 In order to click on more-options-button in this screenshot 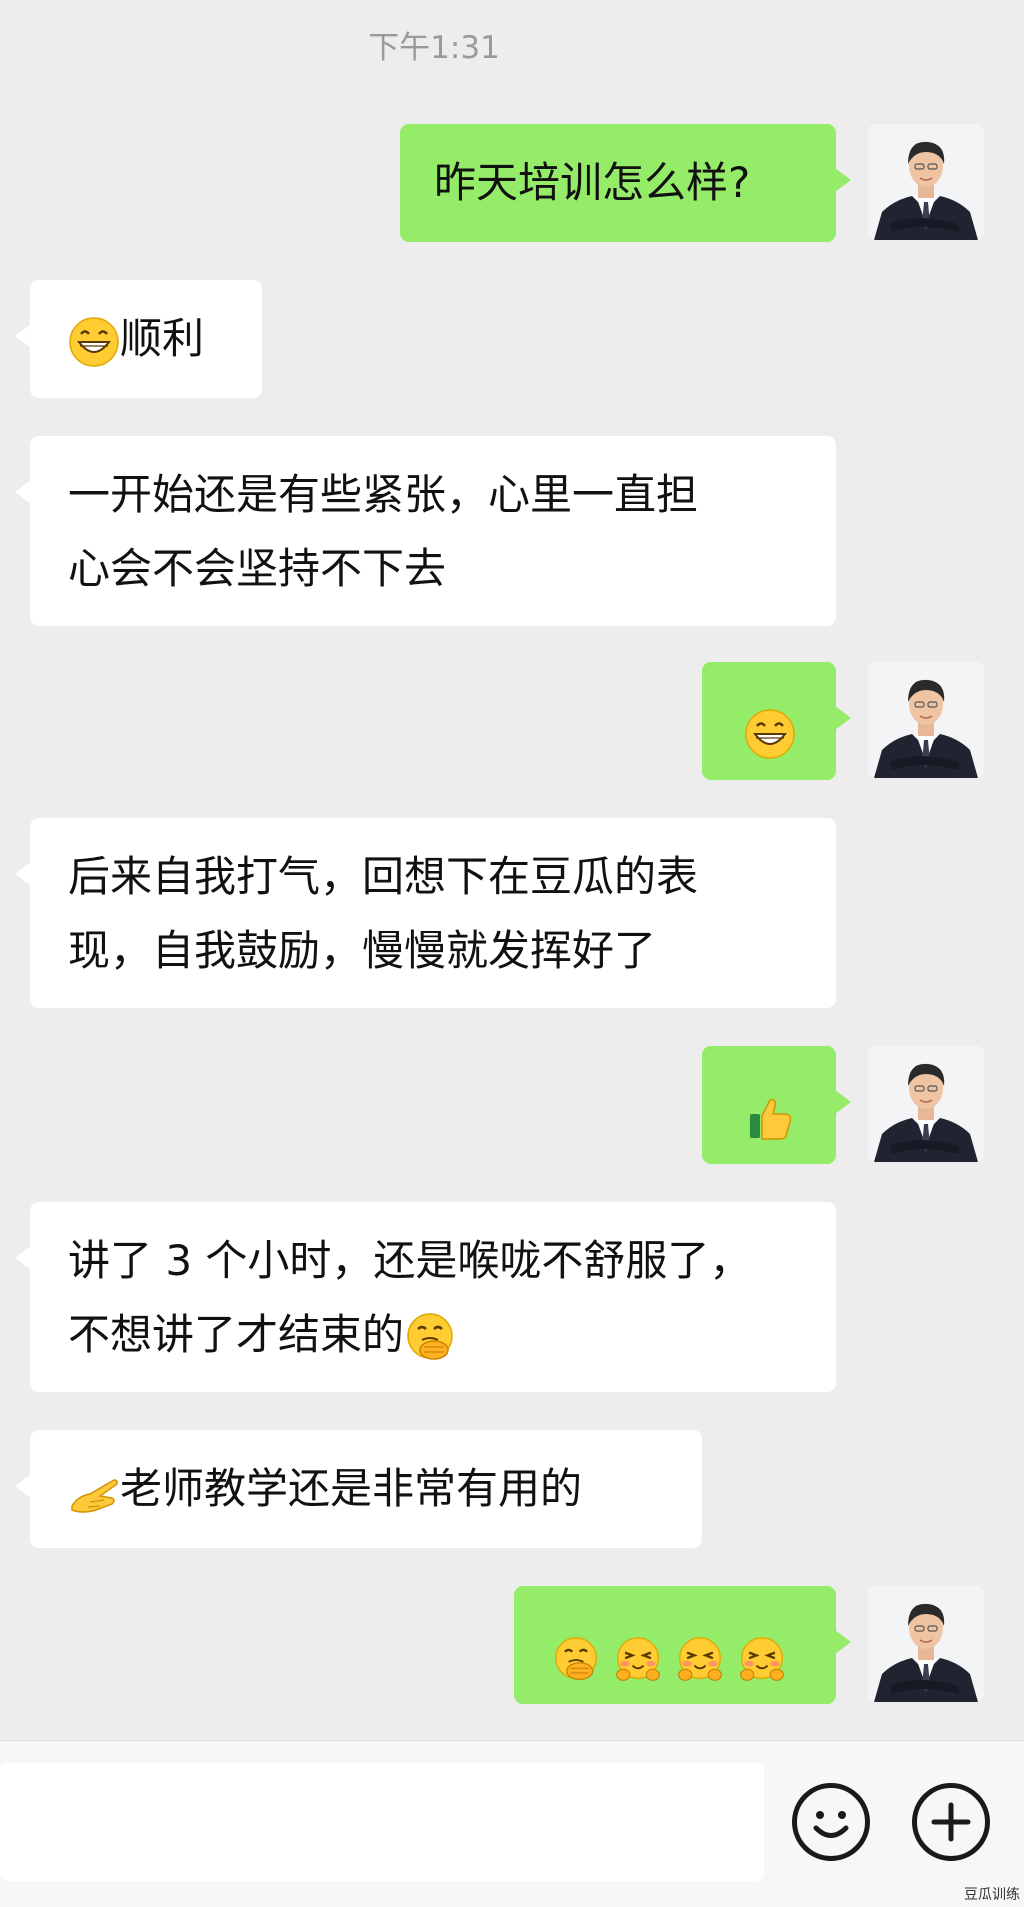, I will do `click(951, 1822)`.